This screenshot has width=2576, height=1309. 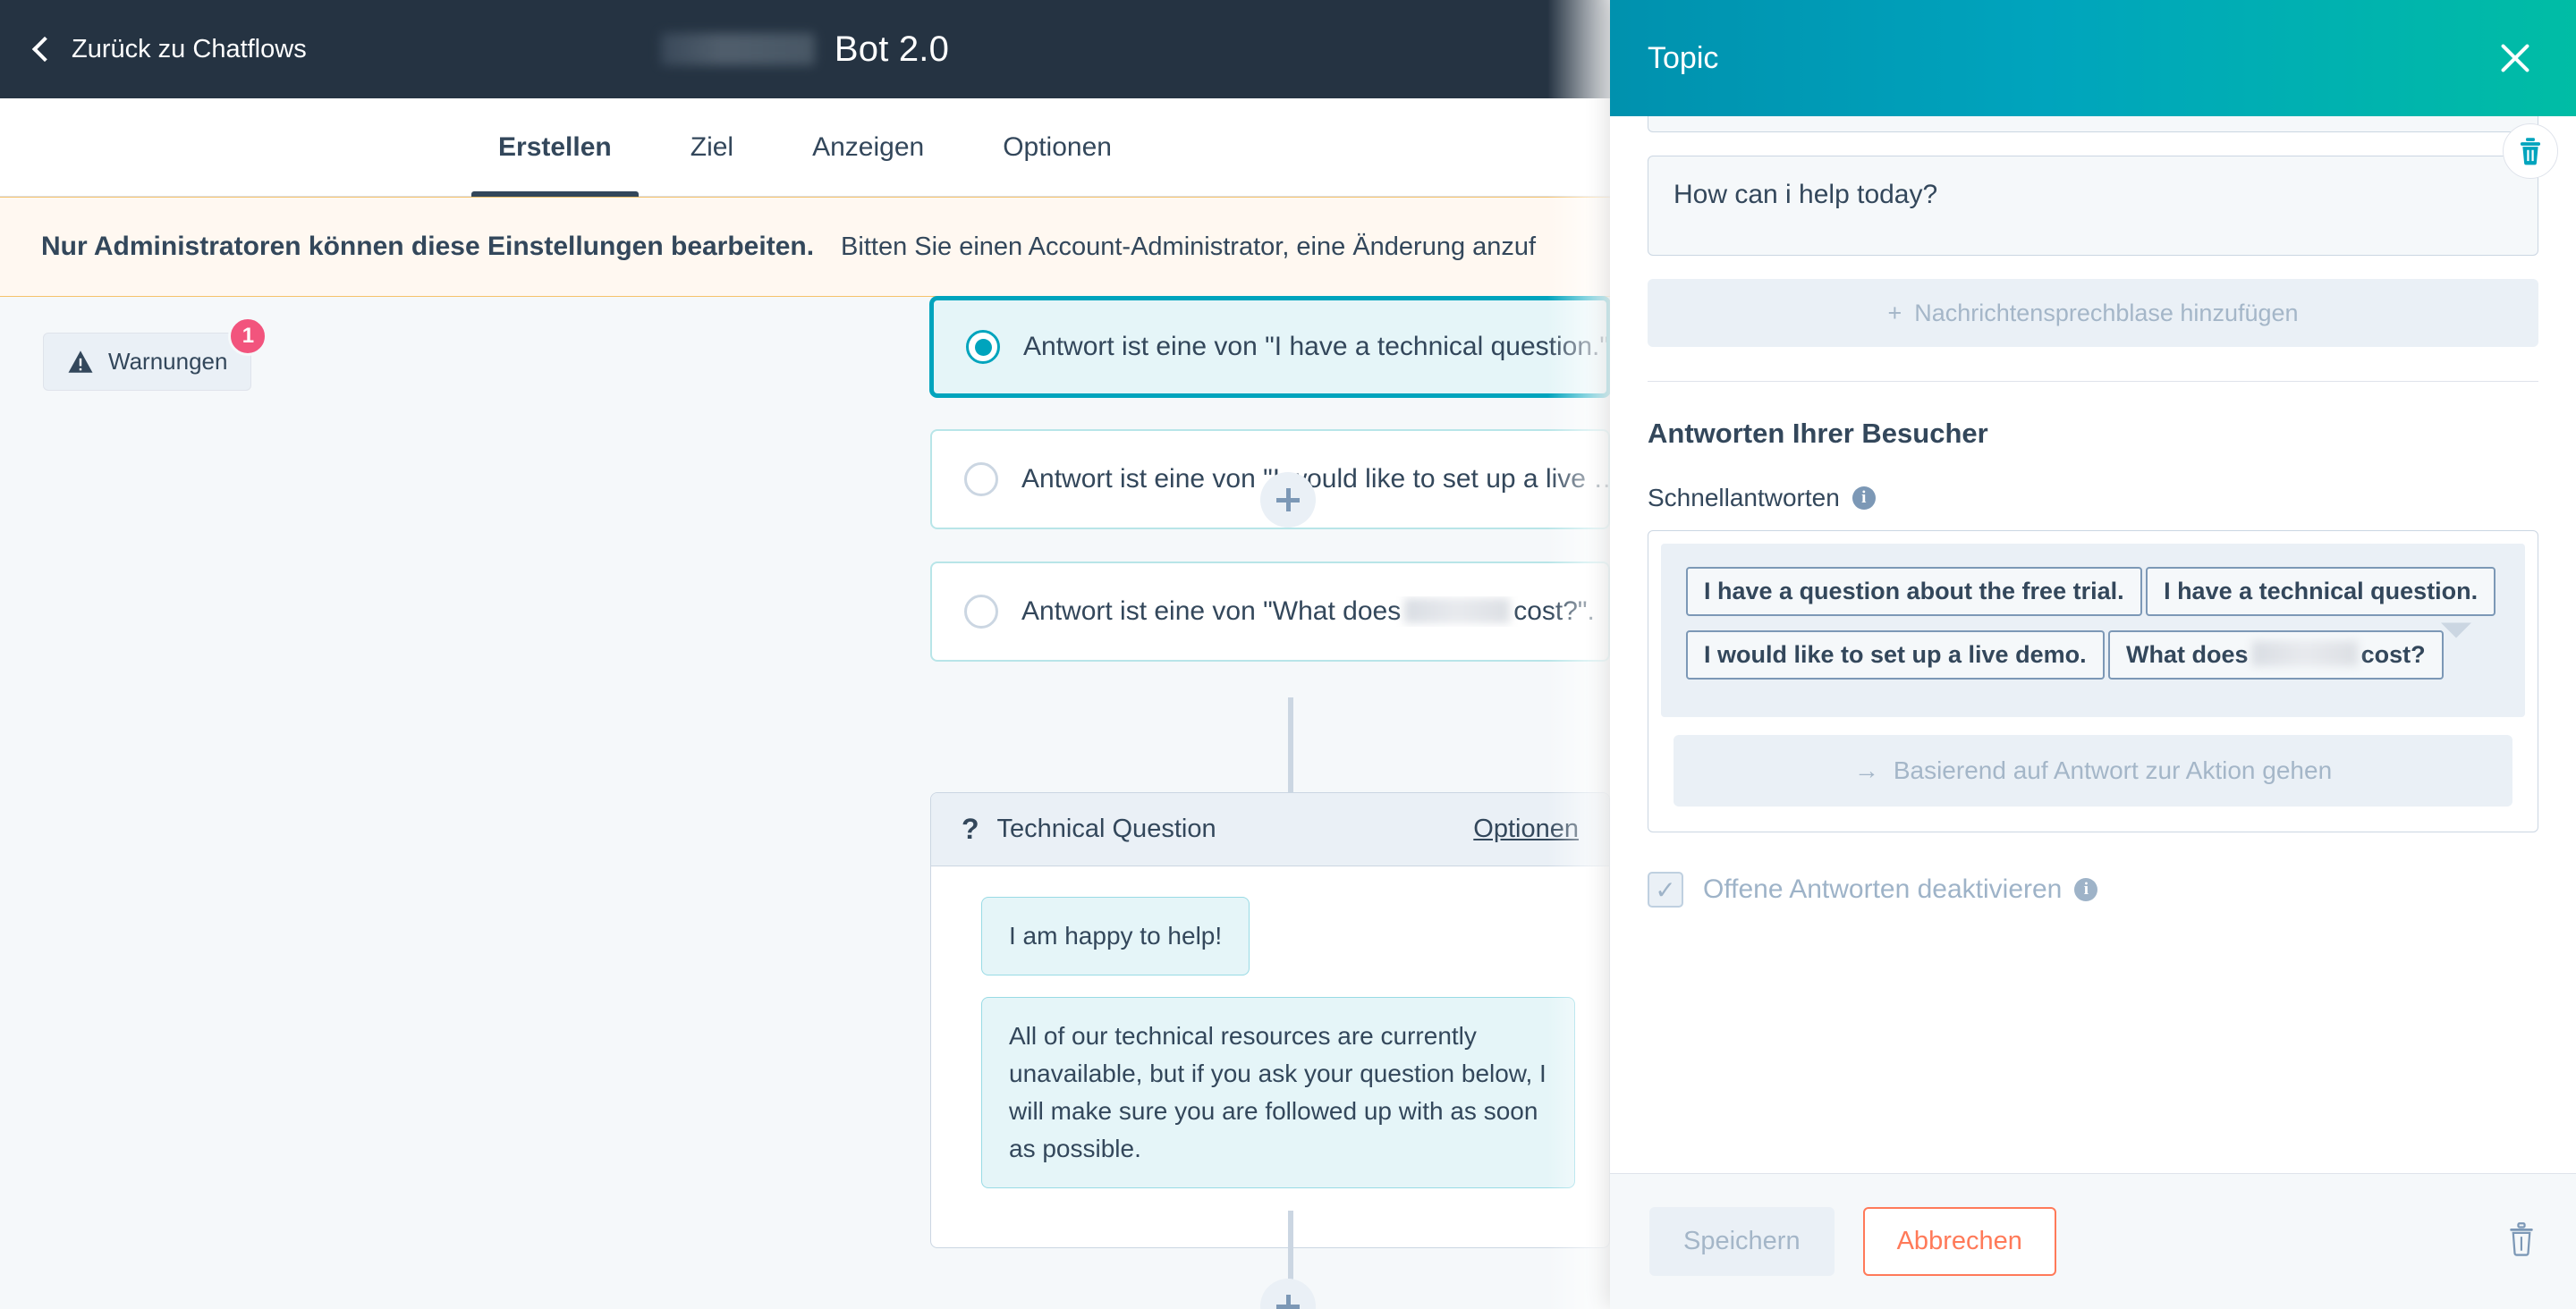 I want to click on goto-action-button: → Basierend auf Antwort zur Aktion gehen, so click(x=2093, y=771).